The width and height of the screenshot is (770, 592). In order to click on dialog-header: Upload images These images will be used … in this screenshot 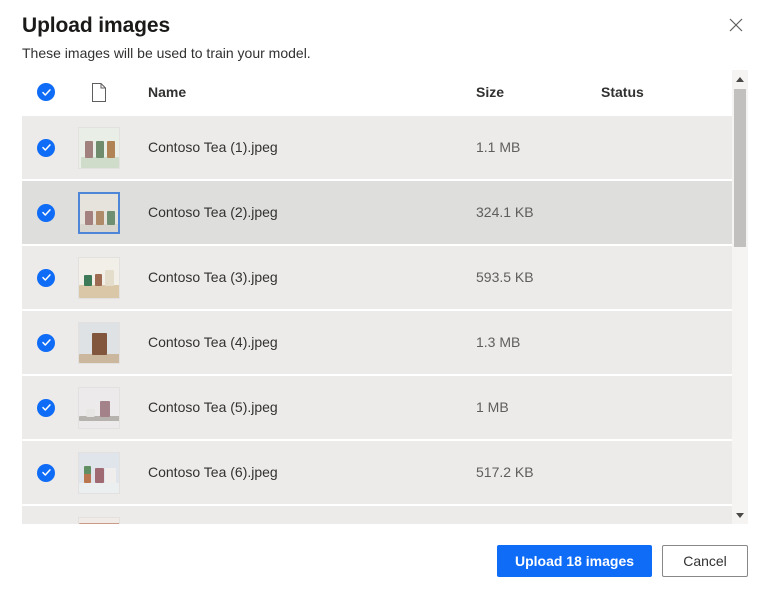, I will do `click(385, 31)`.